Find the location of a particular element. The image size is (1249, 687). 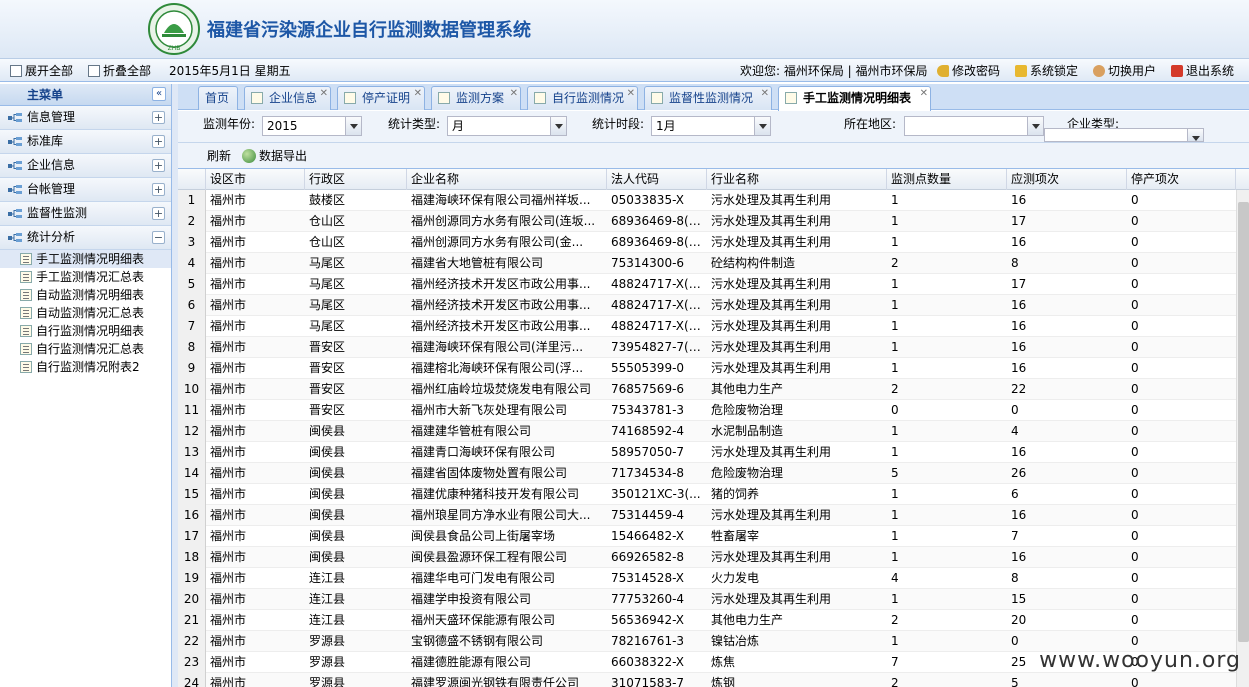

column-header: 行政区 is located at coordinates (356, 179).